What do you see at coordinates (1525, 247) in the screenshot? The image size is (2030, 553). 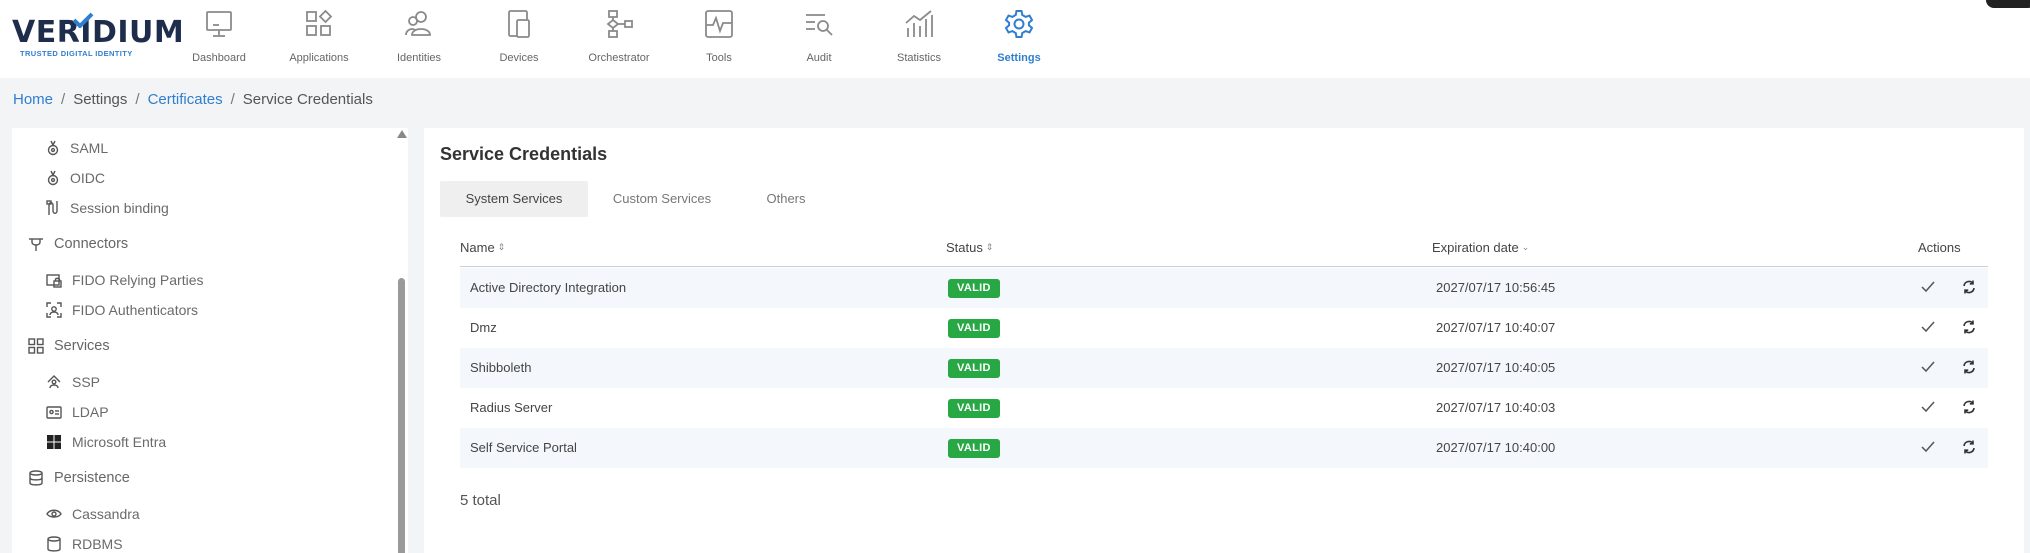 I see `sort-desc-icon: ⌄` at bounding box center [1525, 247].